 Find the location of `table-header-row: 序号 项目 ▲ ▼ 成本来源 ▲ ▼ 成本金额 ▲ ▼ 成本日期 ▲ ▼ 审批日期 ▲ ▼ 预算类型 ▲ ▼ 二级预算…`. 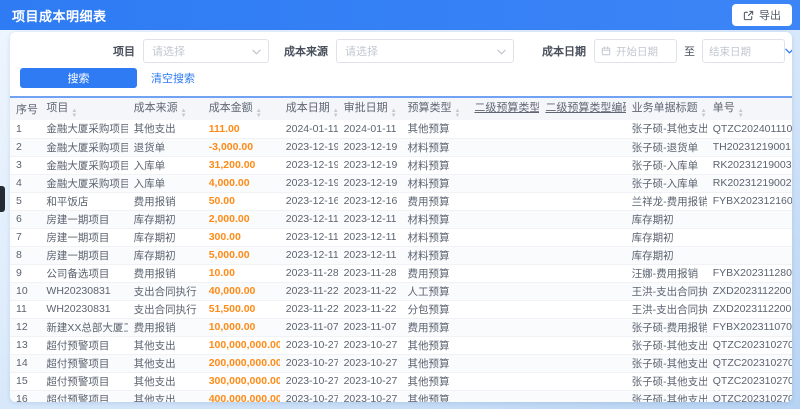

table-header-row: 序号 项目 ▲ ▼ 成本来源 ▲ ▼ 成本金额 ▲ ▼ 成本日期 ▲ ▼ 审批日期 ▲ ▼ 预算类型 ▲ ▼ 二级预算… is located at coordinates (401, 109).